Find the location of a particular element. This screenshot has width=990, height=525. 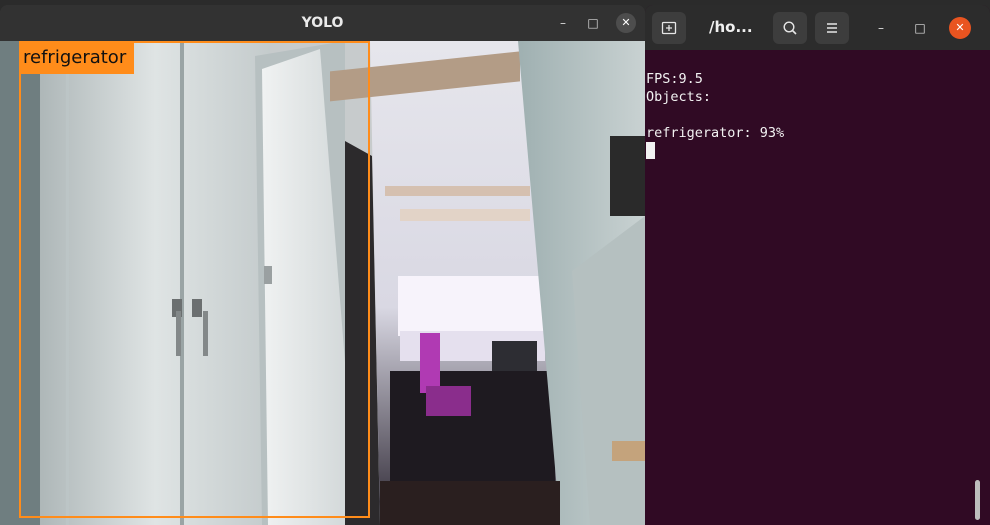

objects-line: Objects: is located at coordinates (679, 97).